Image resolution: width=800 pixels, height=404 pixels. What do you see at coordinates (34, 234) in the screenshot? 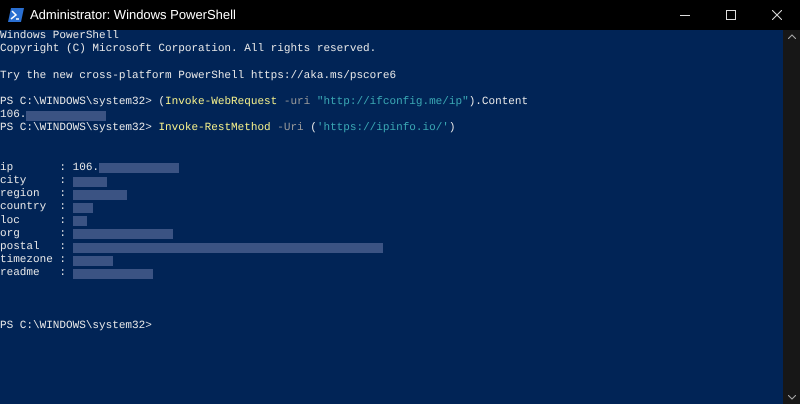
I see `console-text: org :` at bounding box center [34, 234].